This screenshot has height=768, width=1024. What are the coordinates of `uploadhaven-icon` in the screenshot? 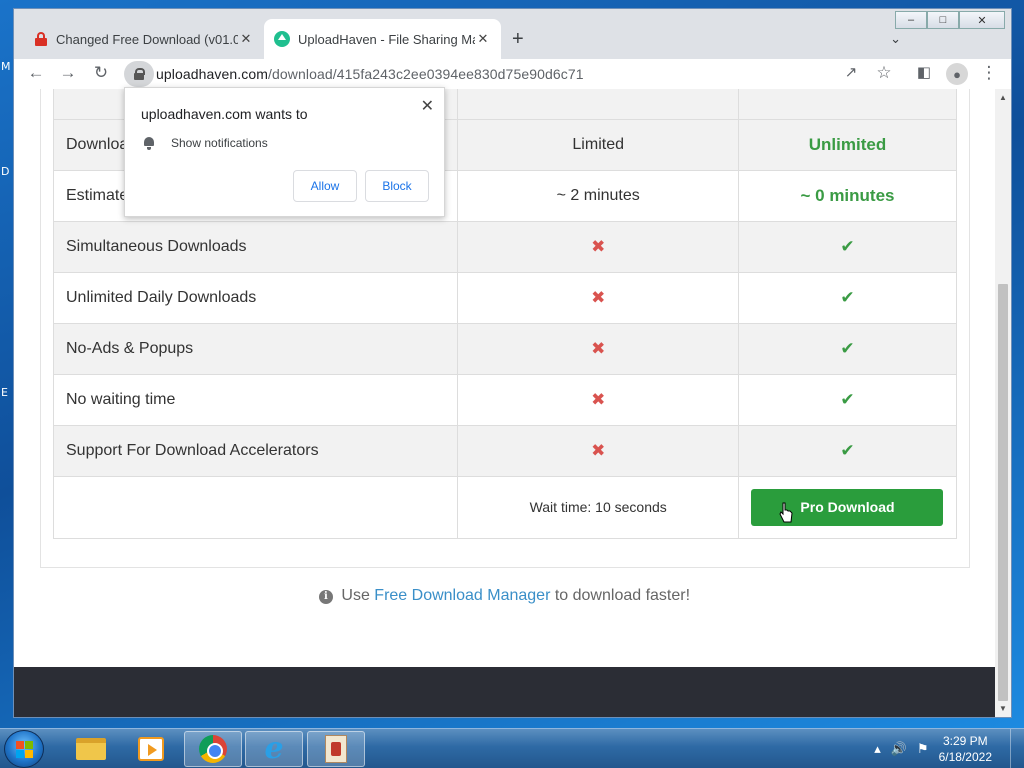 It's located at (282, 39).